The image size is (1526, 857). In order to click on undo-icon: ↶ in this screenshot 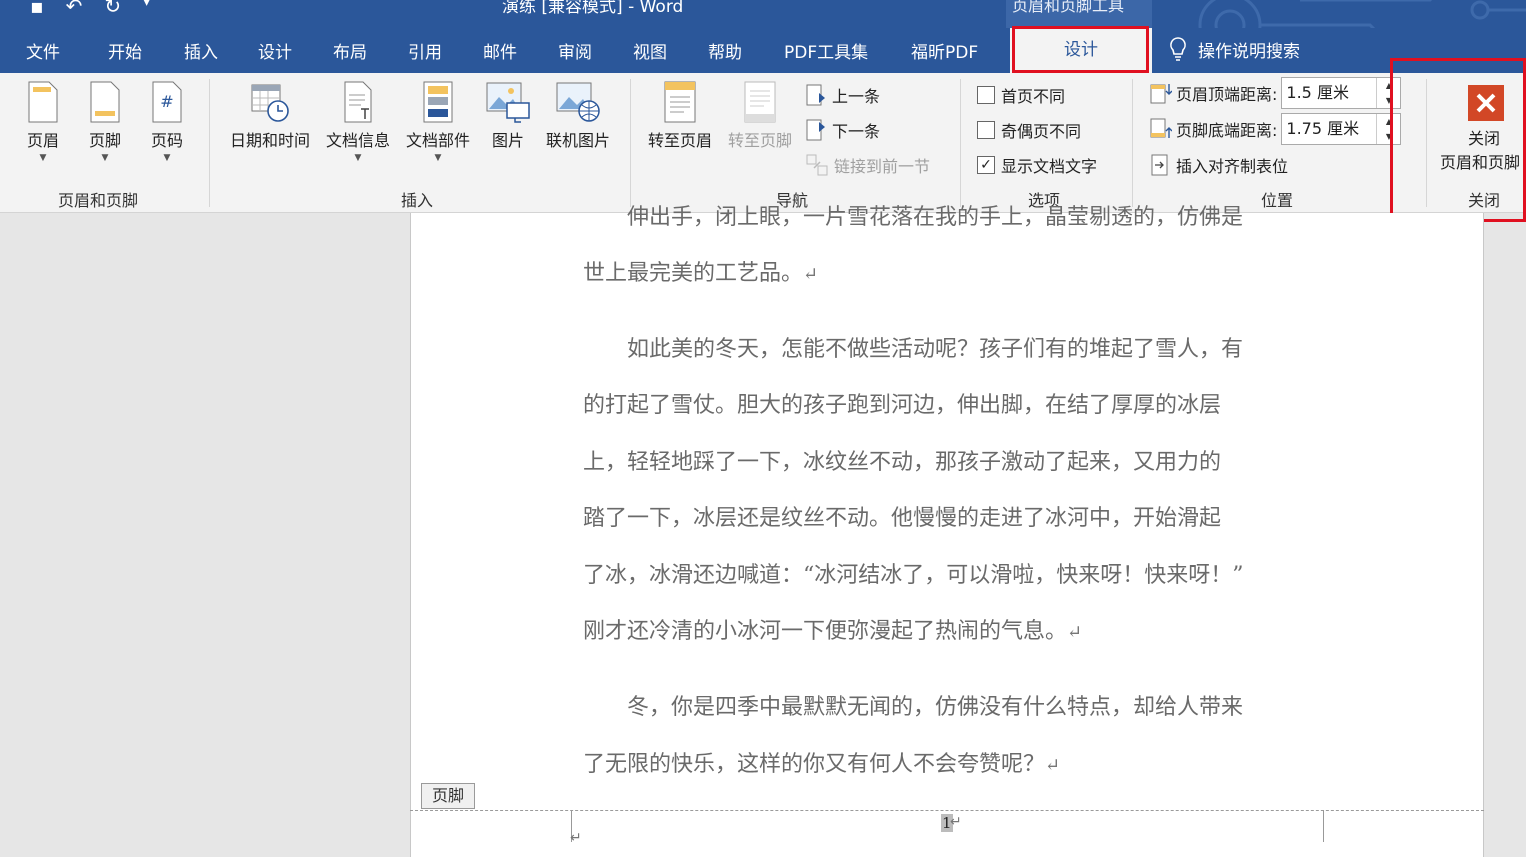, I will do `click(74, 9)`.